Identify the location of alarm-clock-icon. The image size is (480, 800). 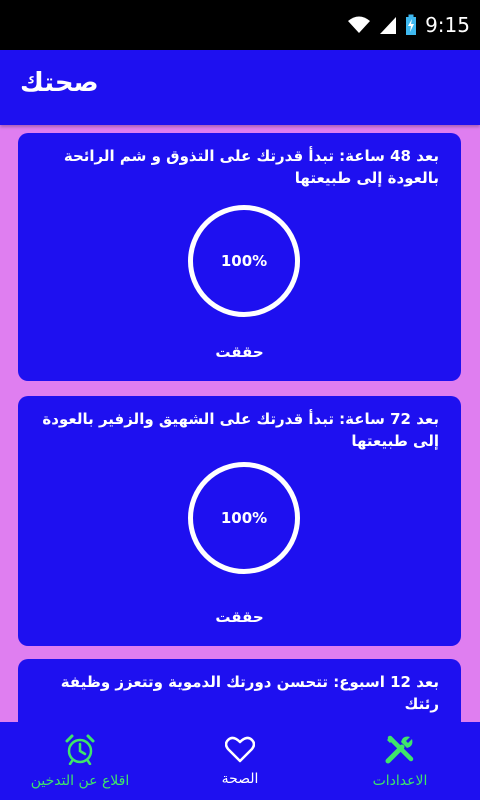
(80, 751).